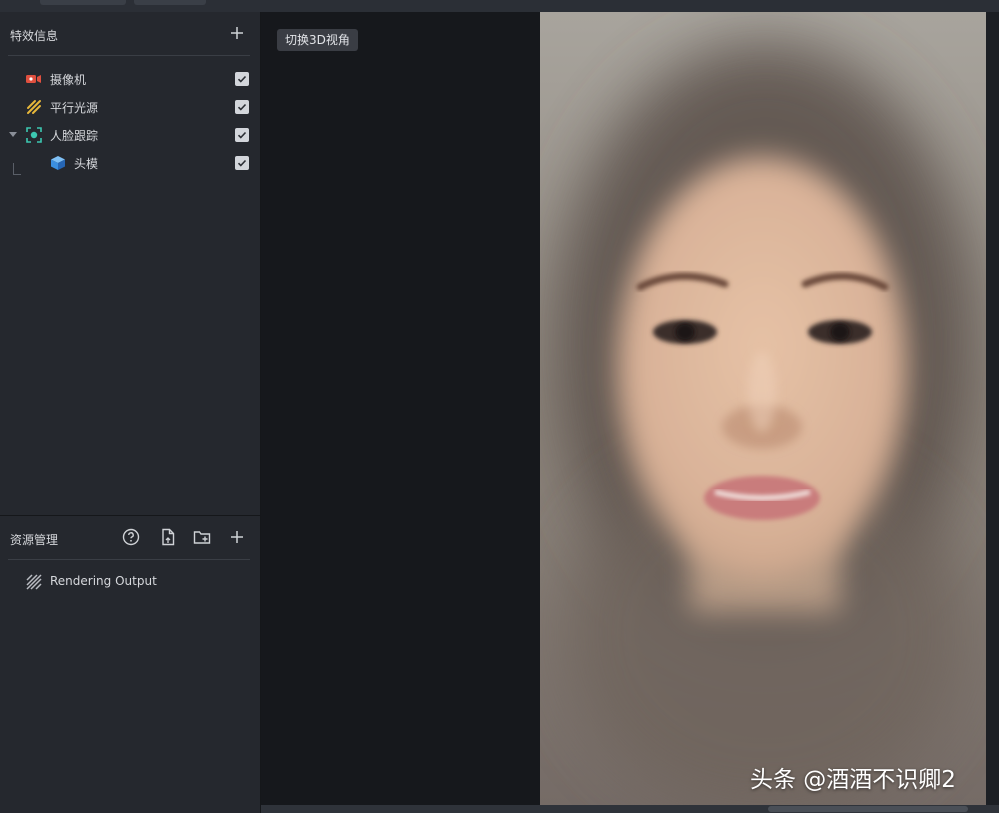 This screenshot has height=813, width=999. I want to click on new-folder-button, so click(202, 537).